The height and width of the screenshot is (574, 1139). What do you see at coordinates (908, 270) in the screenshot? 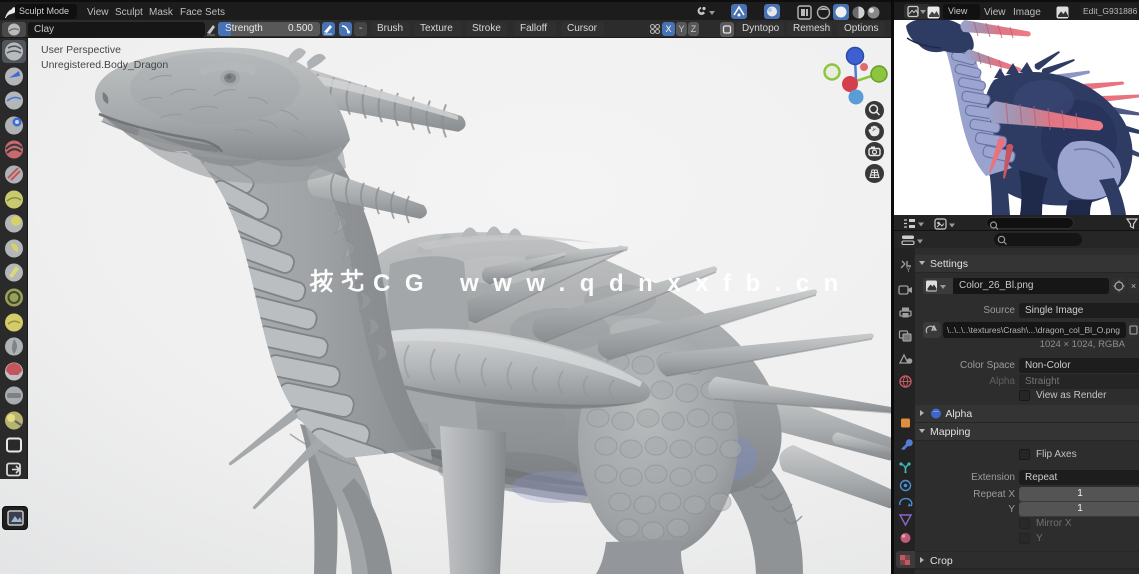
I see `svg-text: Y` at bounding box center [908, 270].